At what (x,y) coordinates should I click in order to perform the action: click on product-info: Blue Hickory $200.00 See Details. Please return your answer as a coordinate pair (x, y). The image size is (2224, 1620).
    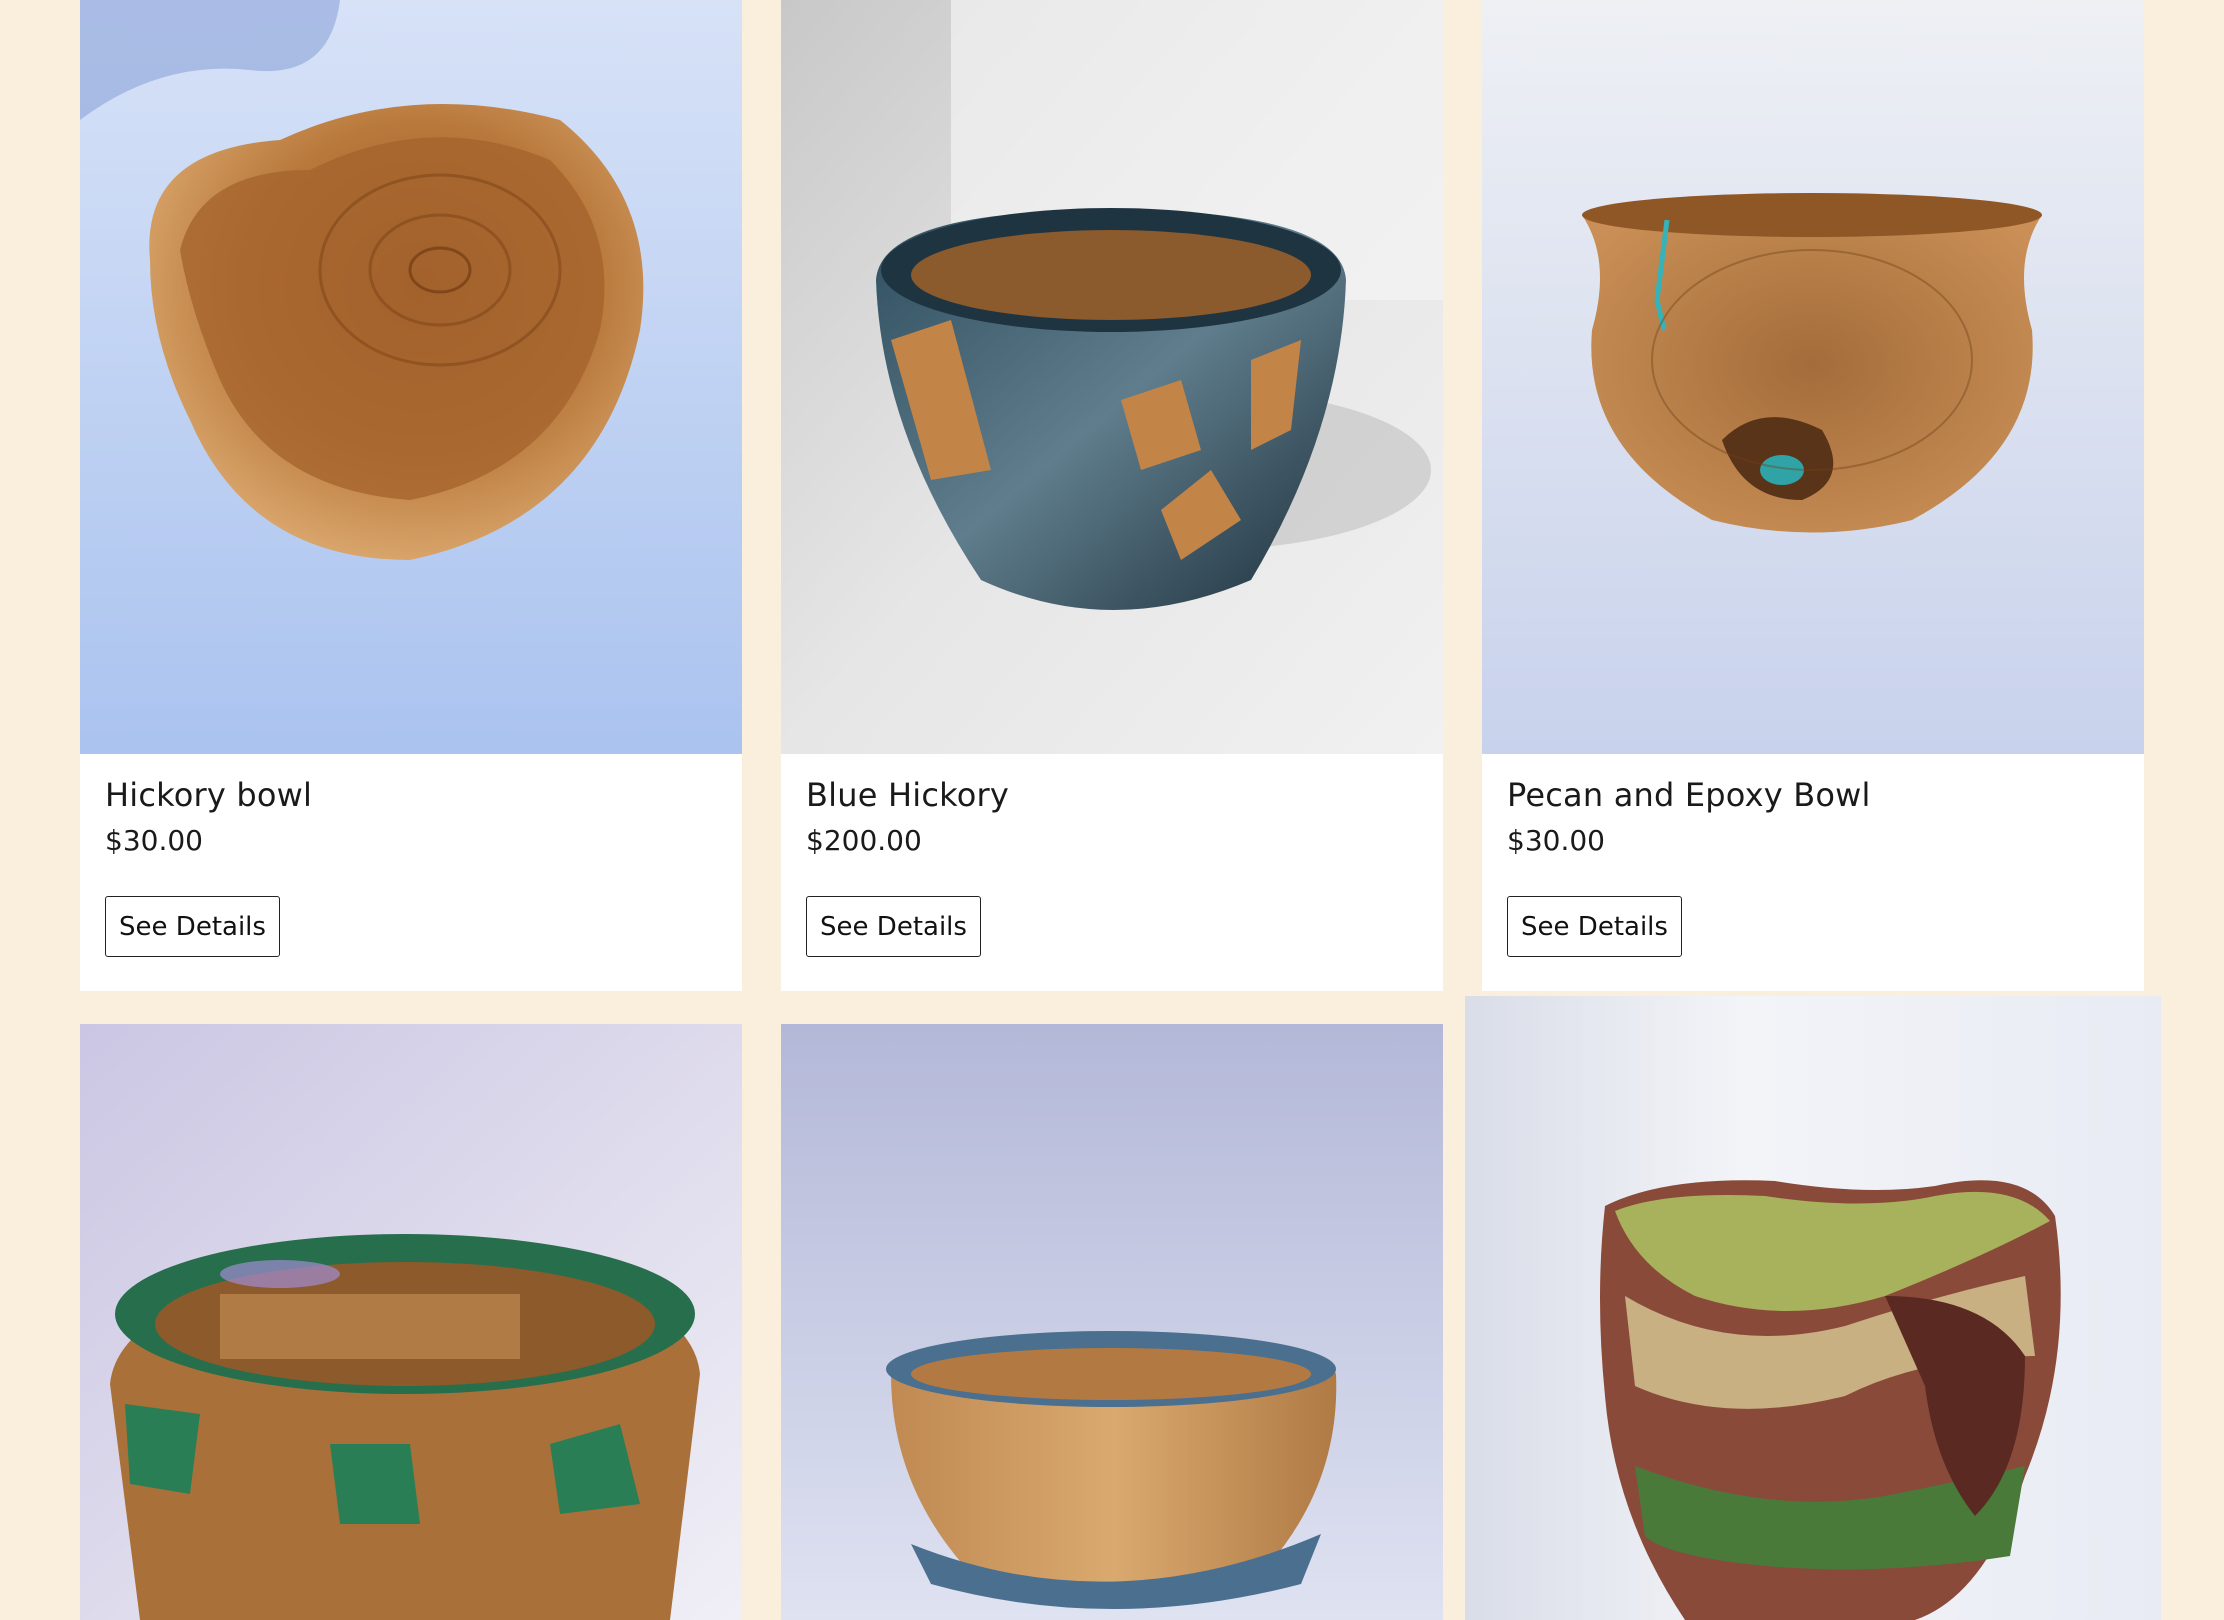
    Looking at the image, I should click on (1112, 872).